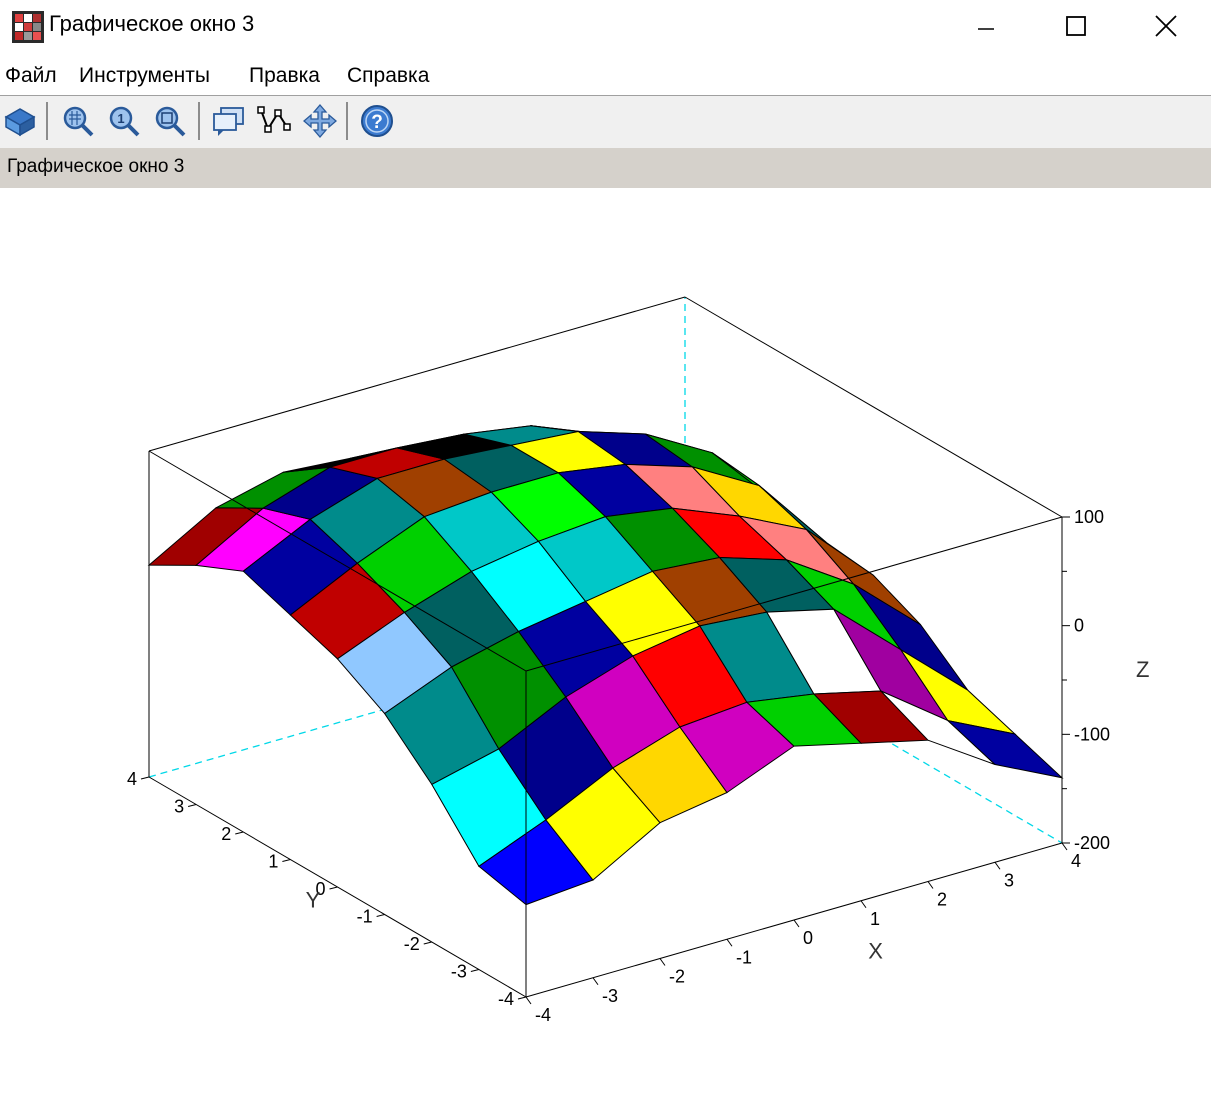  What do you see at coordinates (144, 76) in the screenshot?
I see `menu-tools: Инструменты` at bounding box center [144, 76].